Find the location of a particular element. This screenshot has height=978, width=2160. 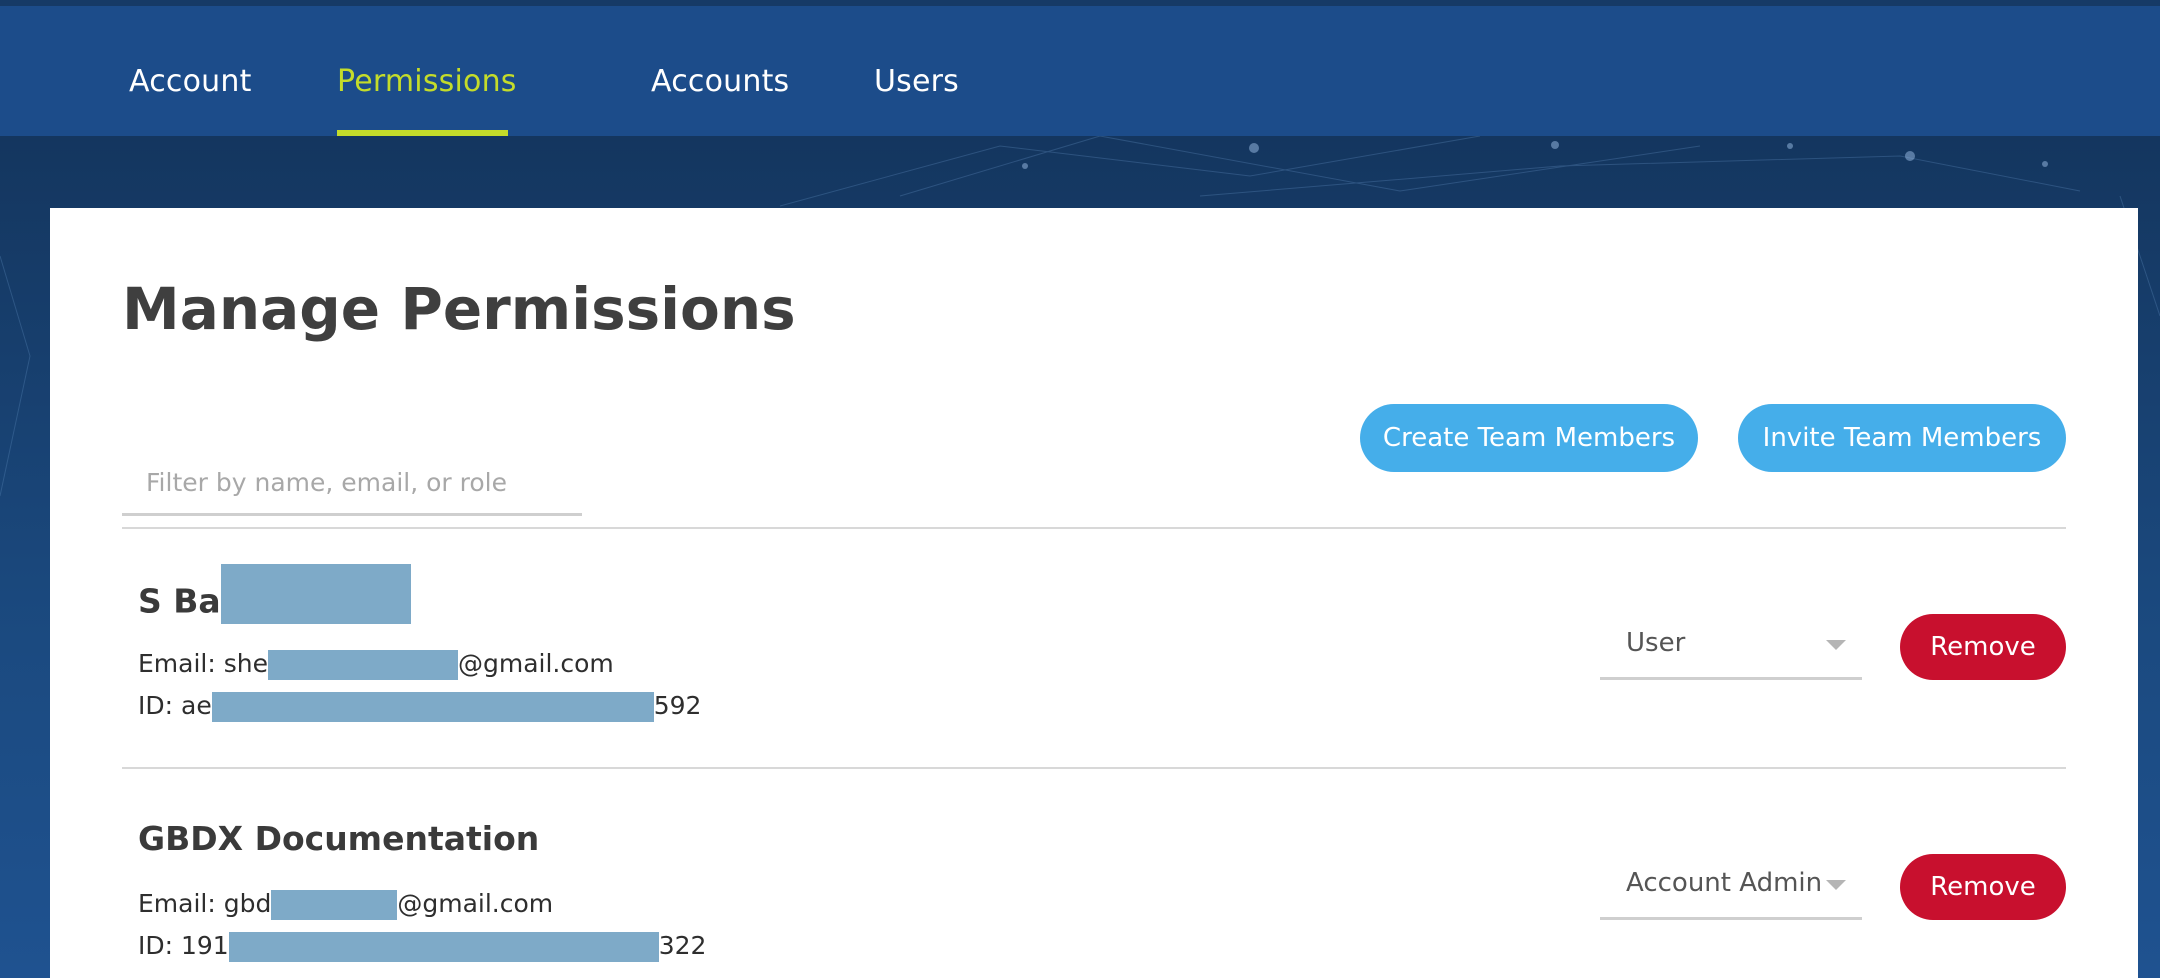

header-divider is located at coordinates (1094, 528).